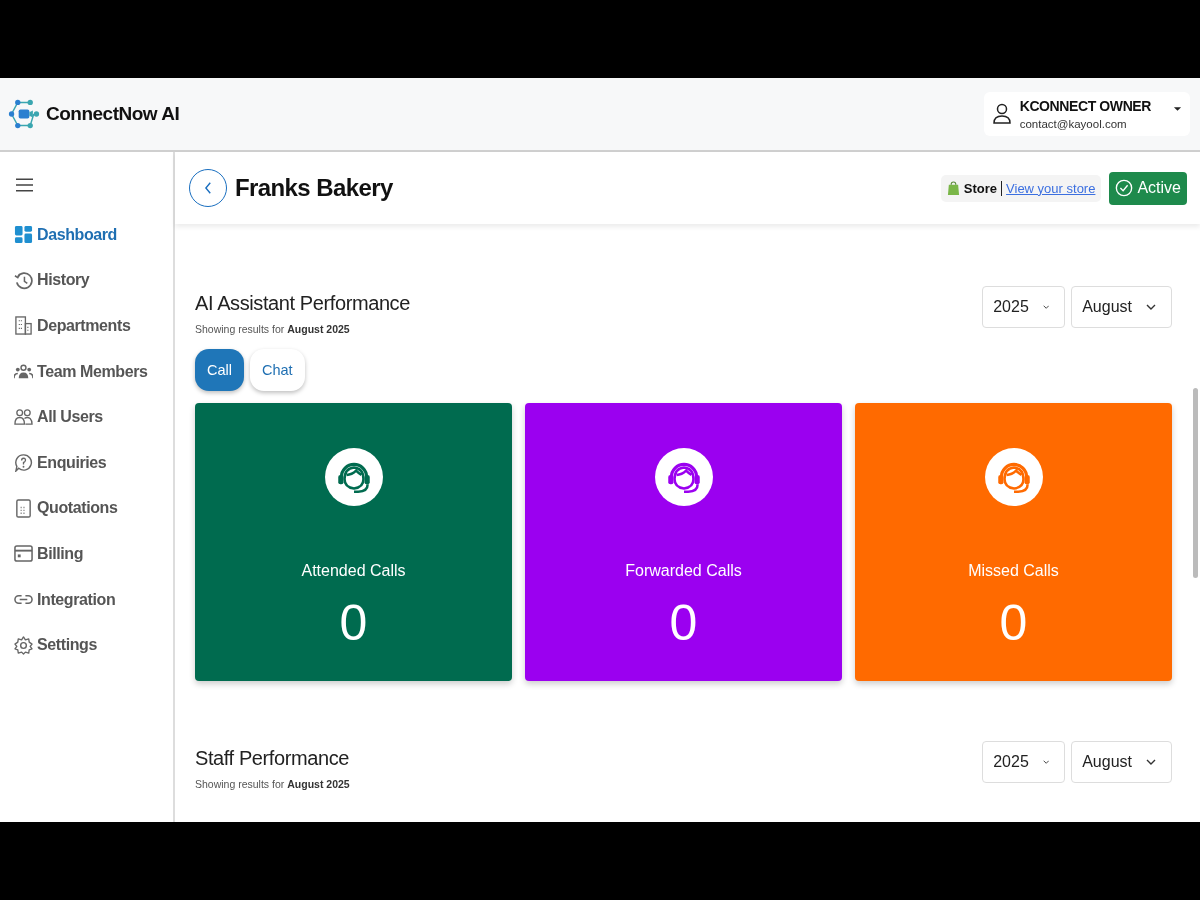 Image resolution: width=1200 pixels, height=900 pixels. What do you see at coordinates (219, 370) in the screenshot?
I see `tab: Call` at bounding box center [219, 370].